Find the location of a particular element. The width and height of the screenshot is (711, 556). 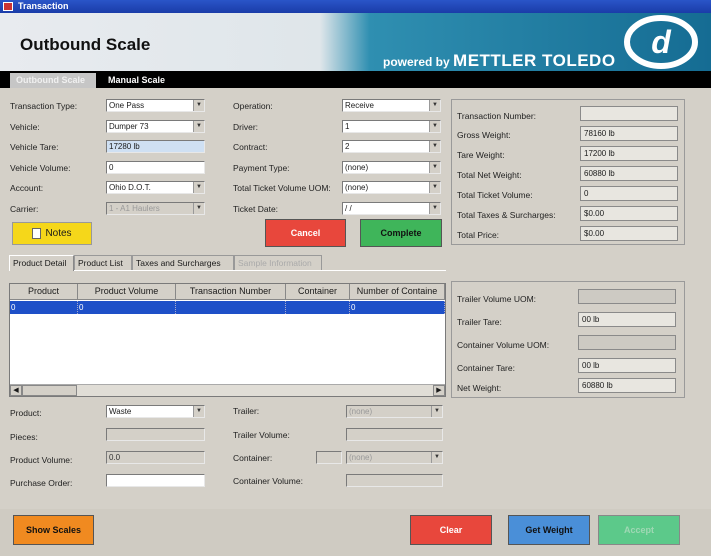

column-header-product: Product is located at coordinates (44, 292).